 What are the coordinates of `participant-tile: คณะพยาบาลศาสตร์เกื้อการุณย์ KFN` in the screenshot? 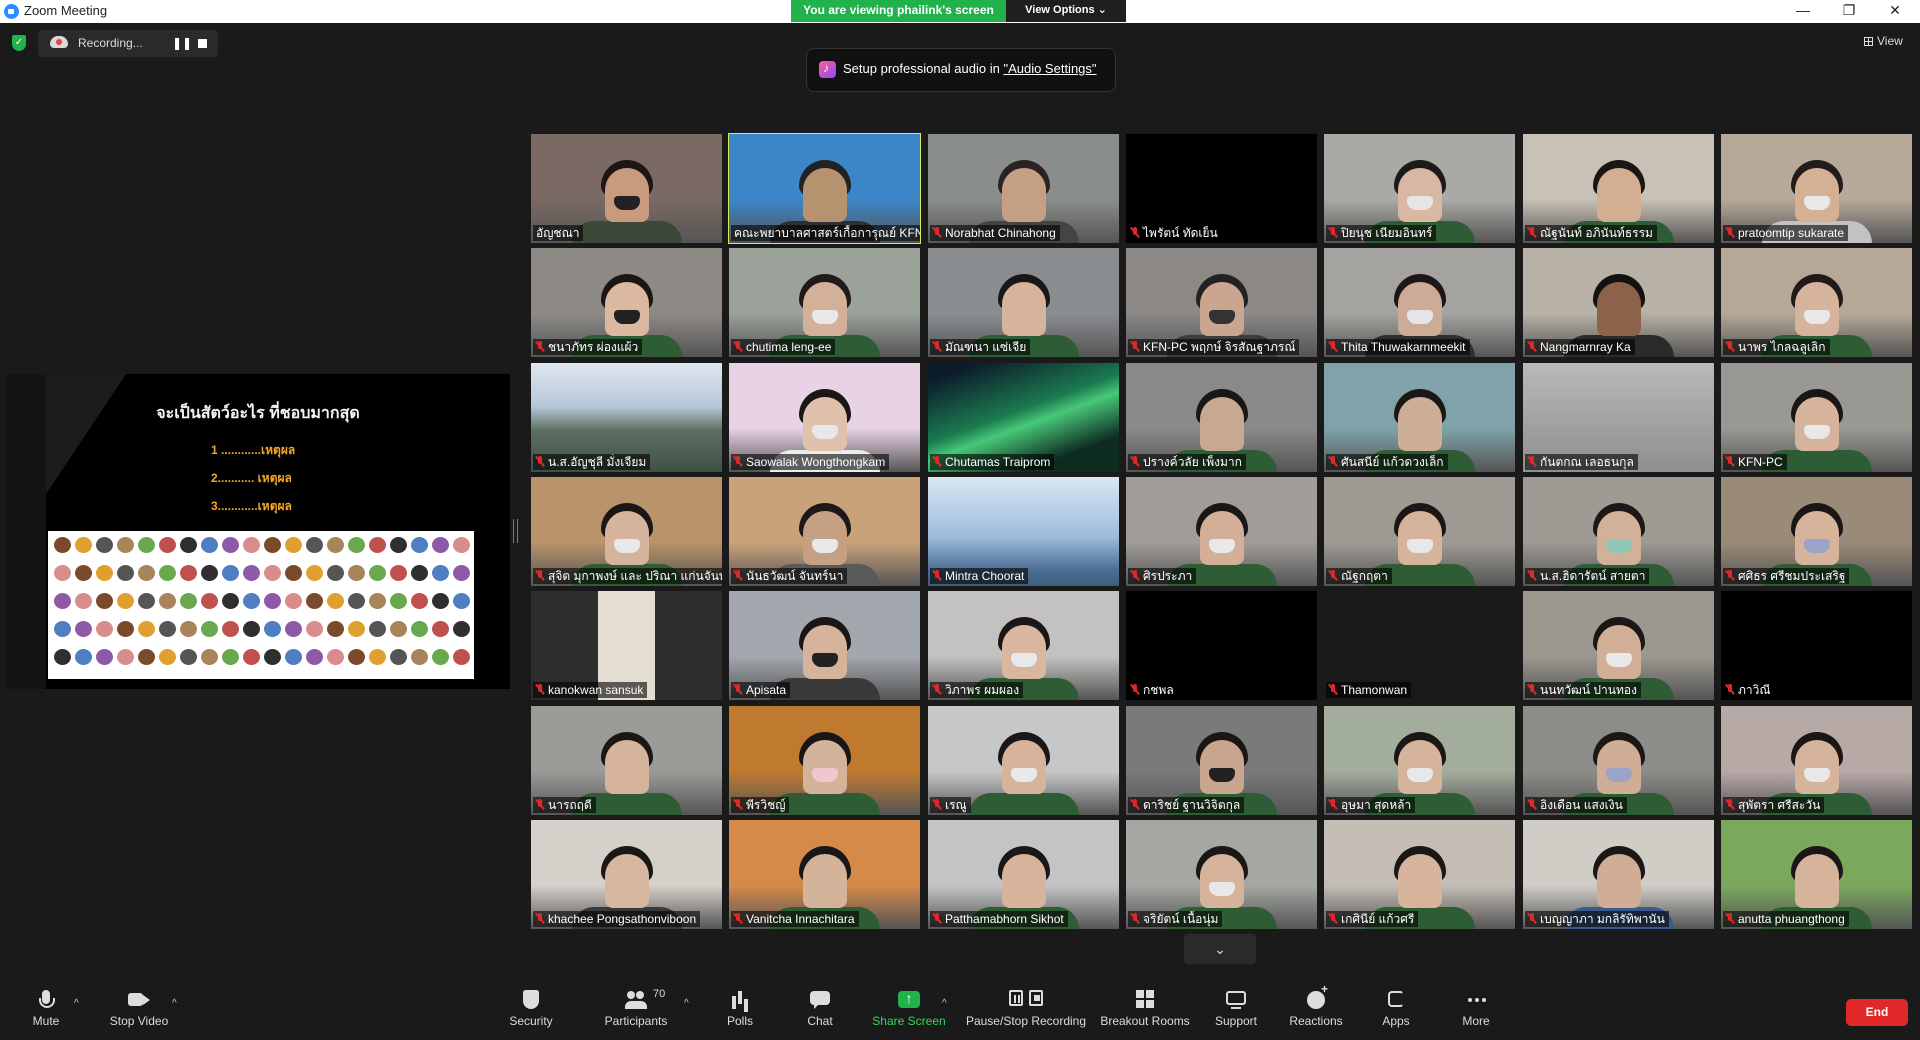 It's located at (824, 188).